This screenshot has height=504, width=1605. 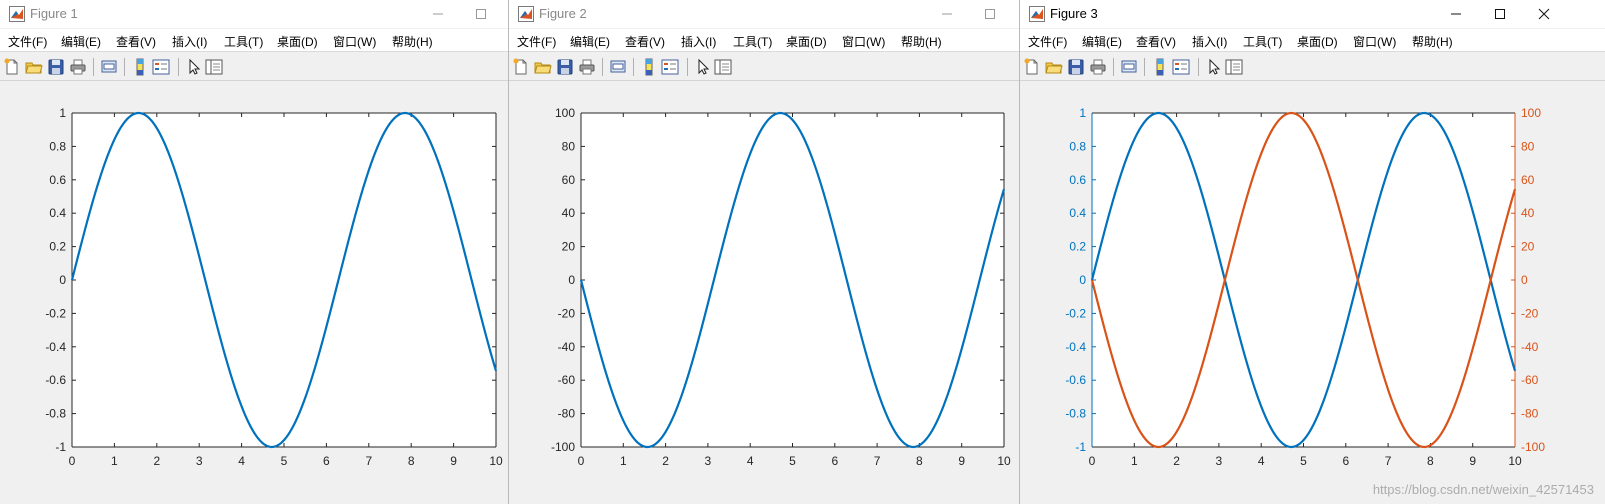 I want to click on y-tick-label: 80, so click(x=569, y=146).